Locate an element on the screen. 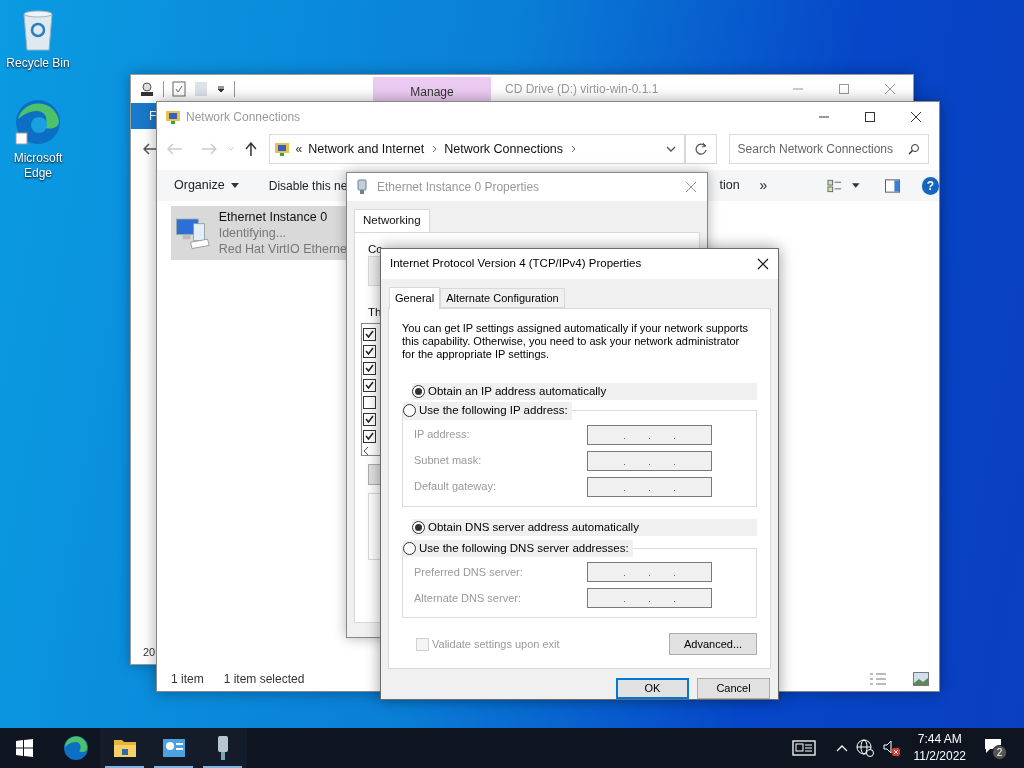 Image resolution: width=1024 pixels, height=768 pixels. field-label: Default gateway: is located at coordinates (455, 487).